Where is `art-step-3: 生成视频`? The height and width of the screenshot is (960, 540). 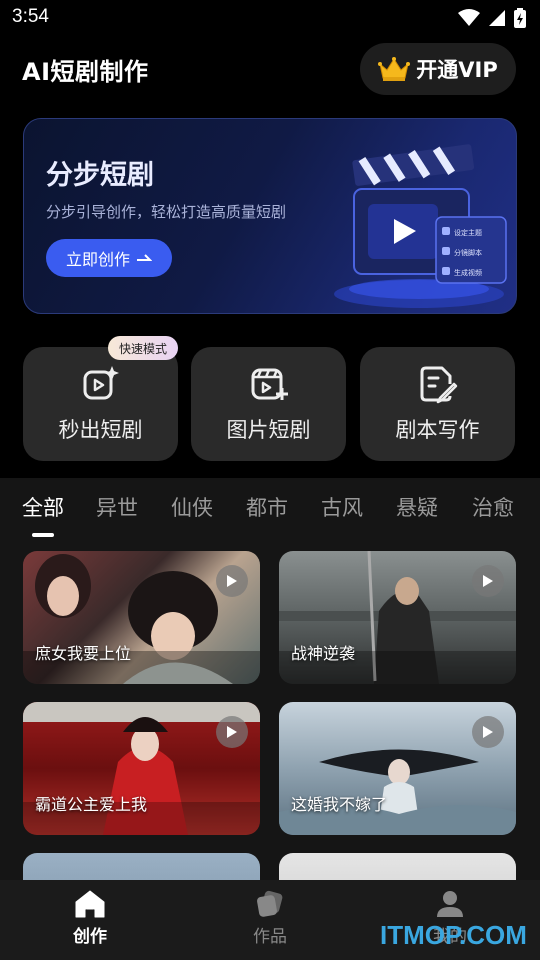
art-step-3: 生成视频 is located at coordinates (468, 272).